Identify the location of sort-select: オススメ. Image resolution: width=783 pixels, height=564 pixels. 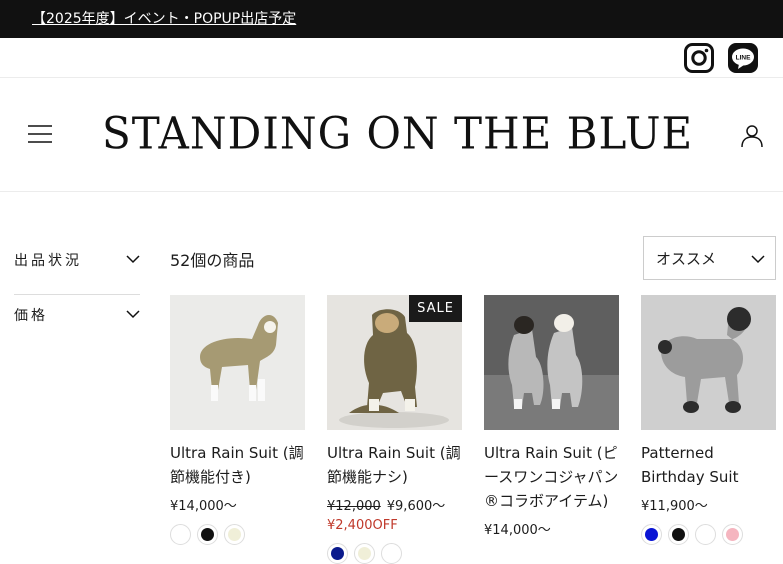
(709, 258).